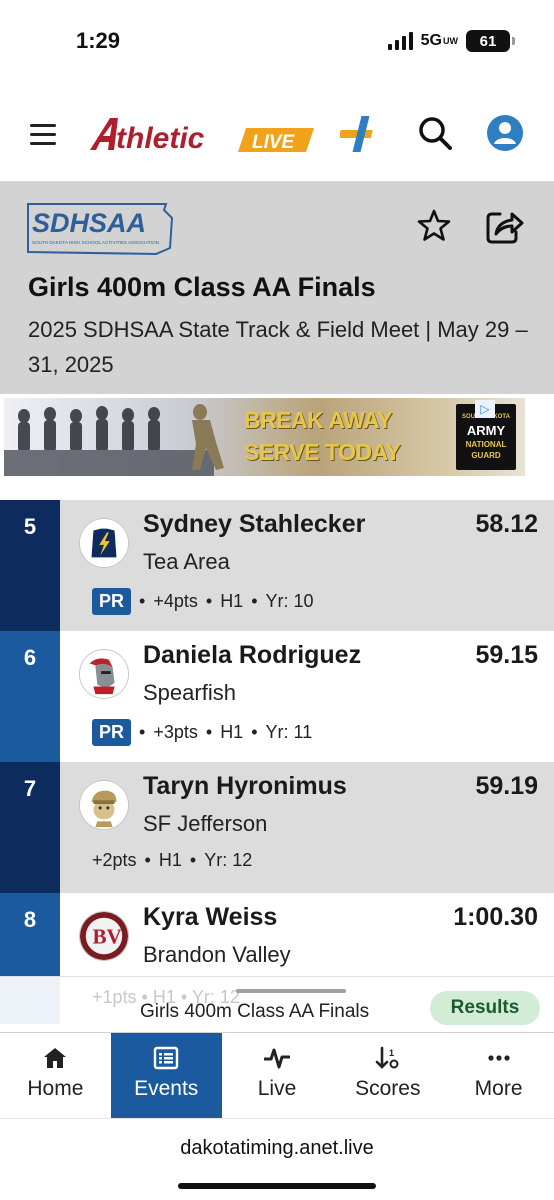  Describe the element at coordinates (114, 440) in the screenshot. I see `runners-image` at that location.